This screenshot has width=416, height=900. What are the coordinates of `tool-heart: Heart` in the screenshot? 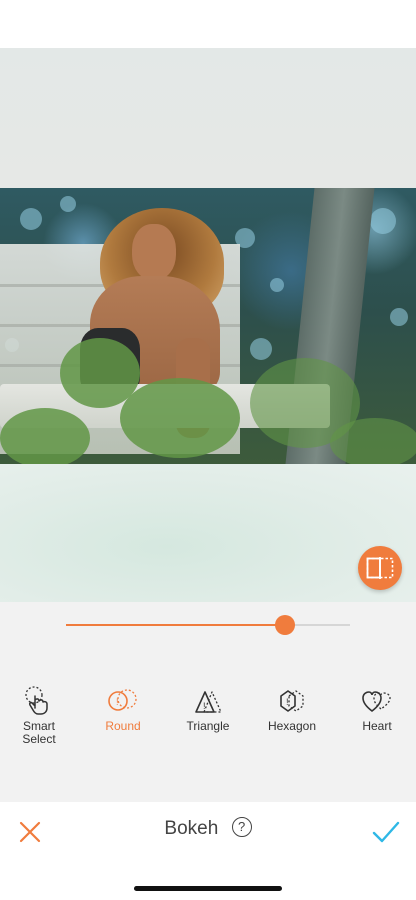 It's located at (375, 709).